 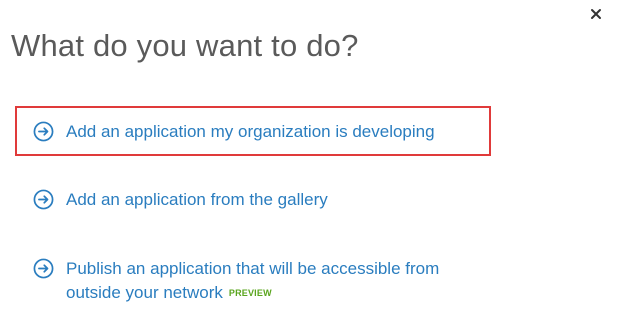 I want to click on close-icon, so click(x=596, y=14).